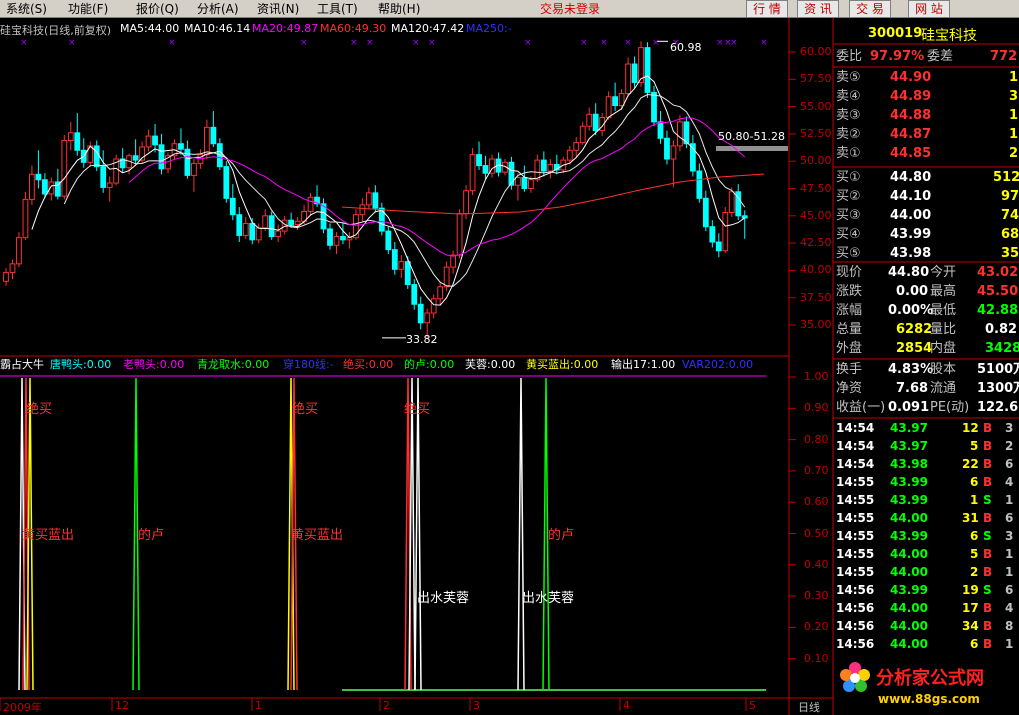 This screenshot has width=1019, height=715. What do you see at coordinates (895, 33) in the screenshot?
I see `stock-code: 300019` at bounding box center [895, 33].